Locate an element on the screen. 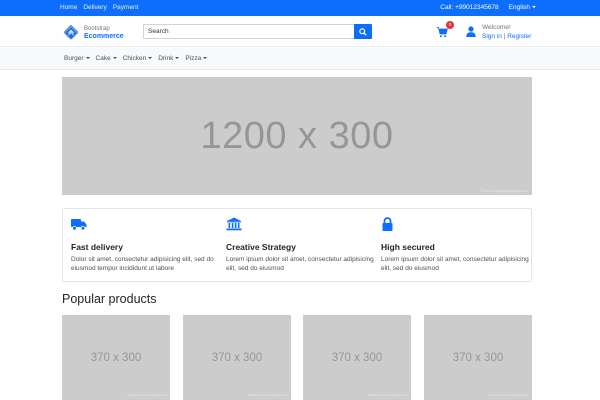 This screenshot has height=400, width=600. top-links: Home Delivery Payment is located at coordinates (99, 7).